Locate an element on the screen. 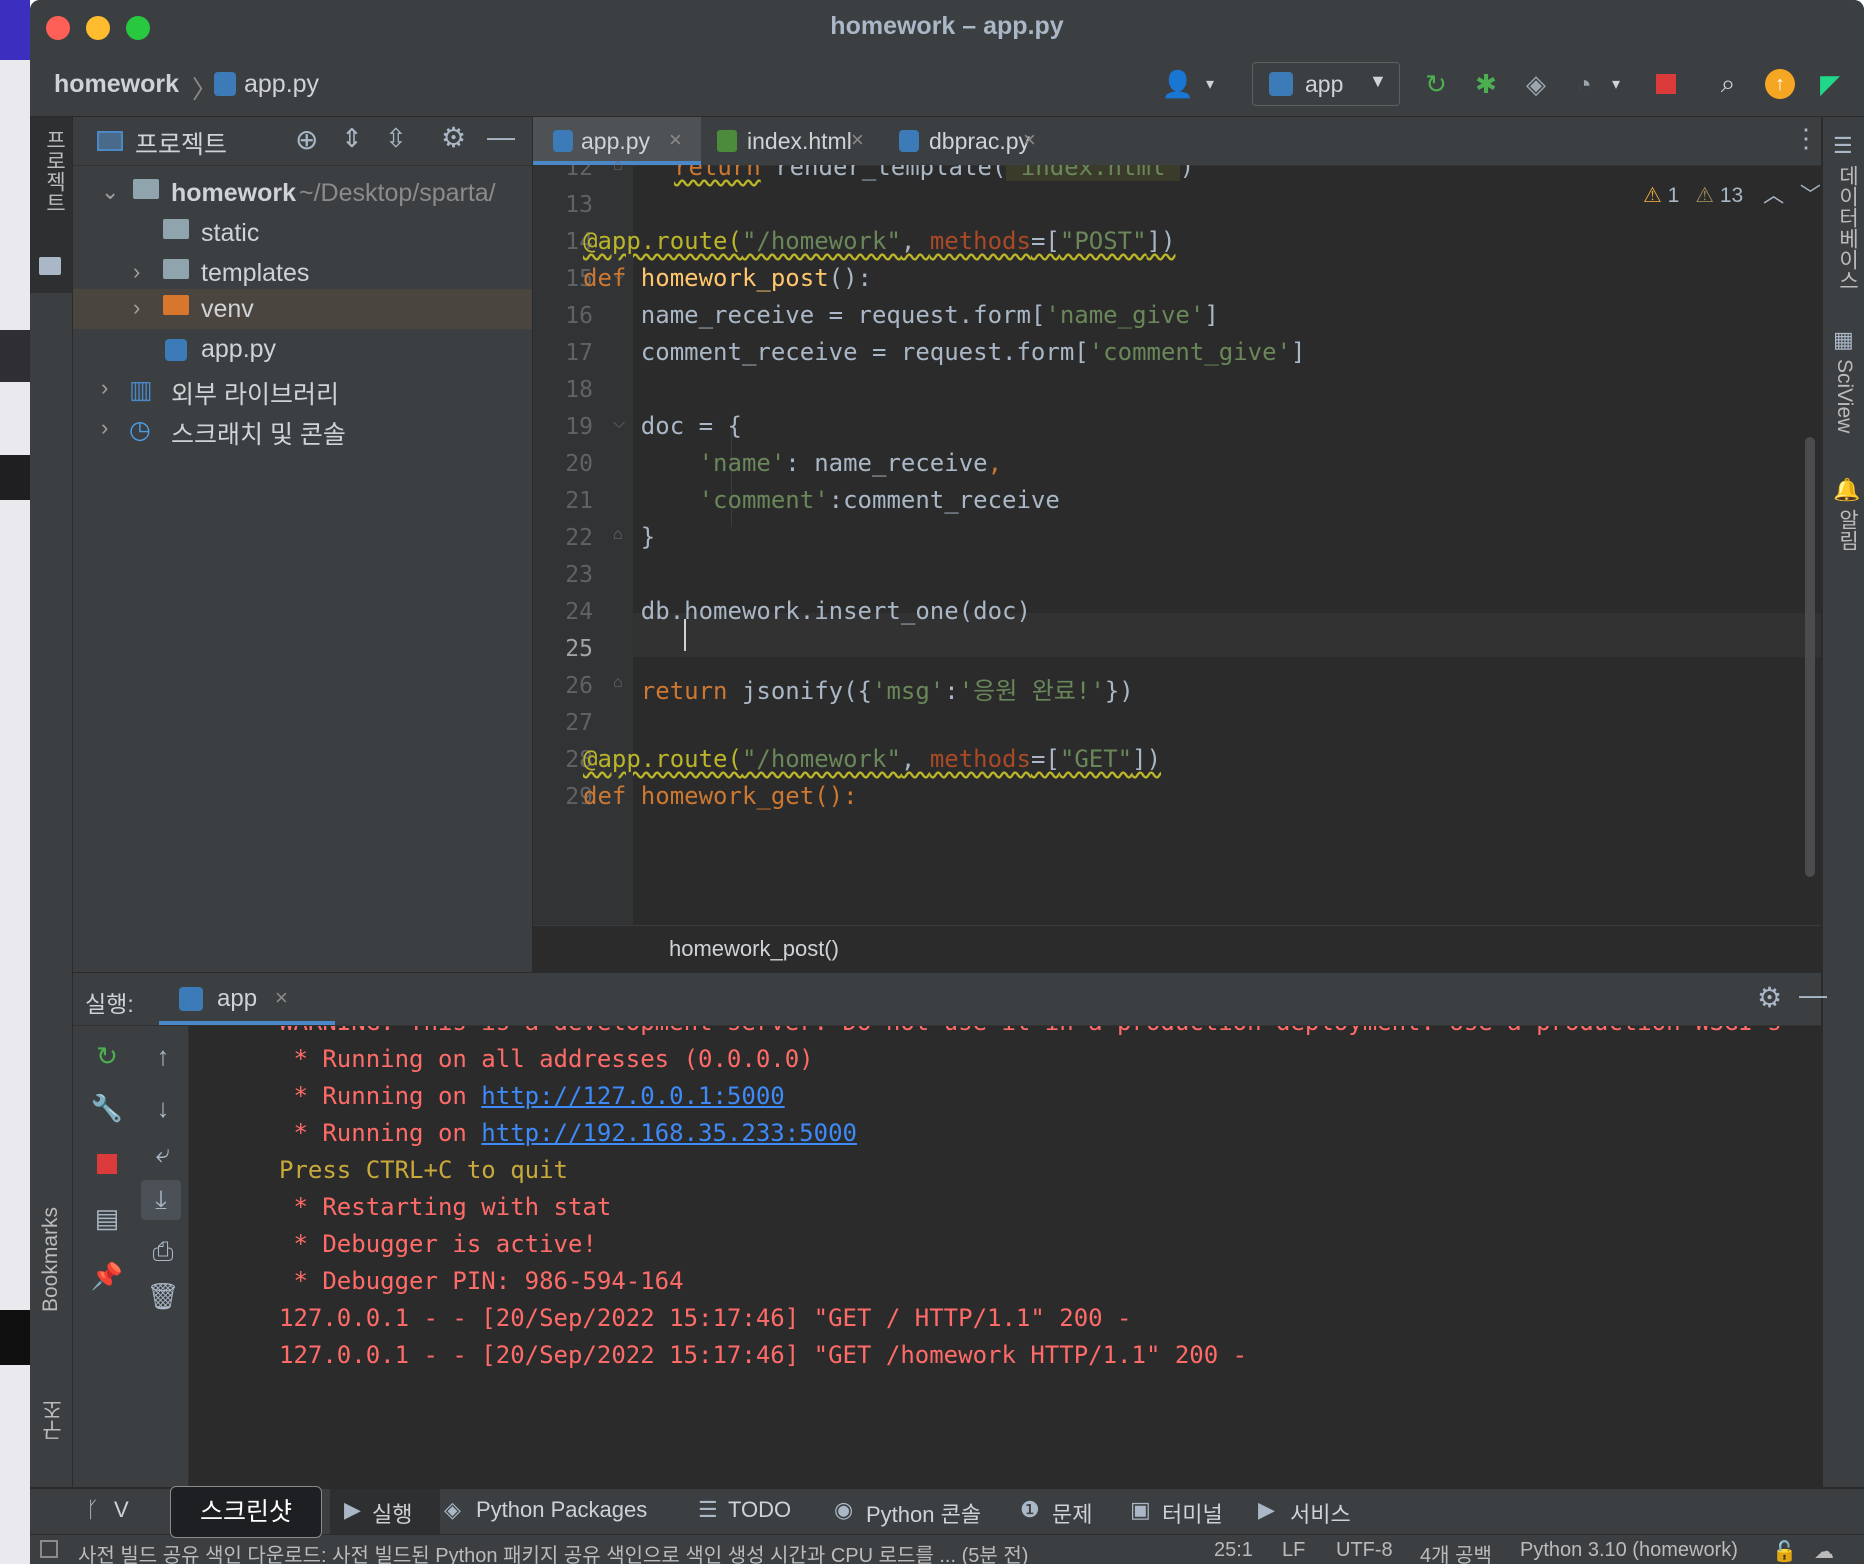  profile-icon: ◔ is located at coordinates (1584, 84).